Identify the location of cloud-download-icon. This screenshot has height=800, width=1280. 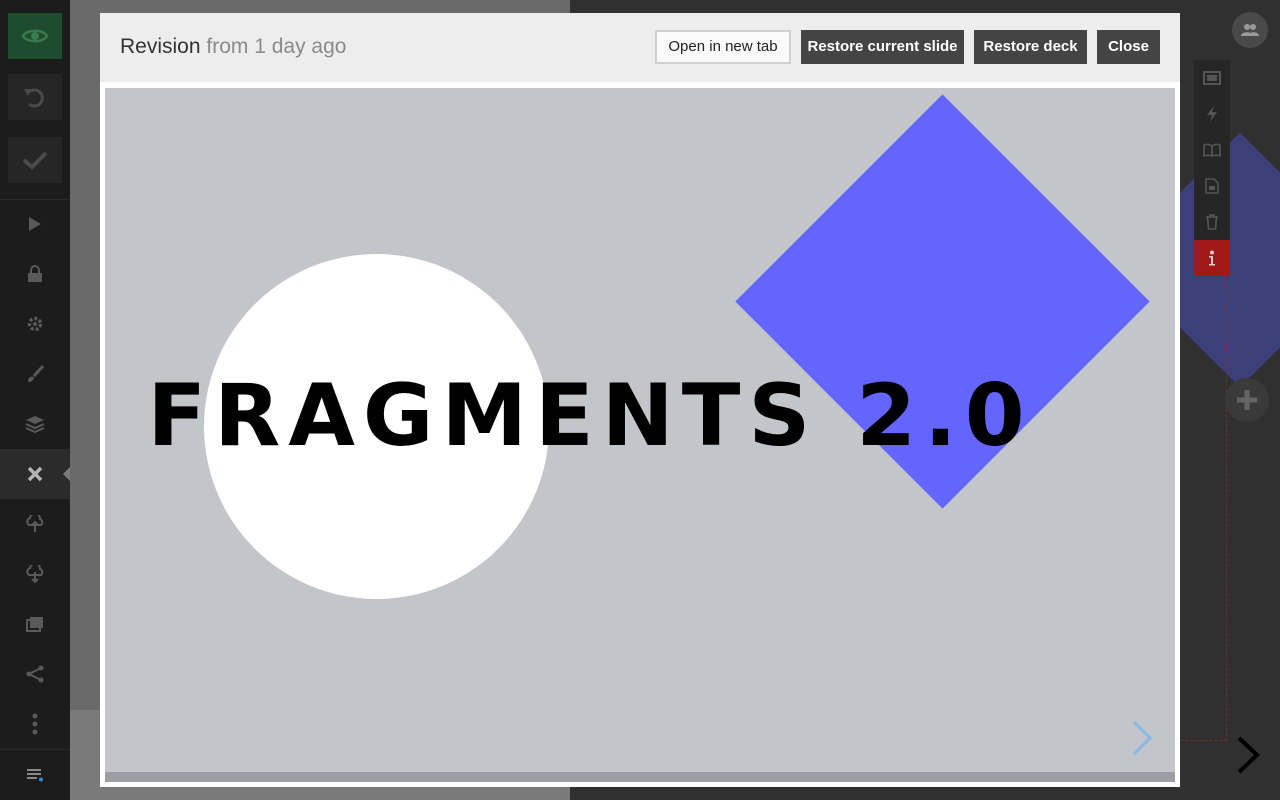
(35, 574).